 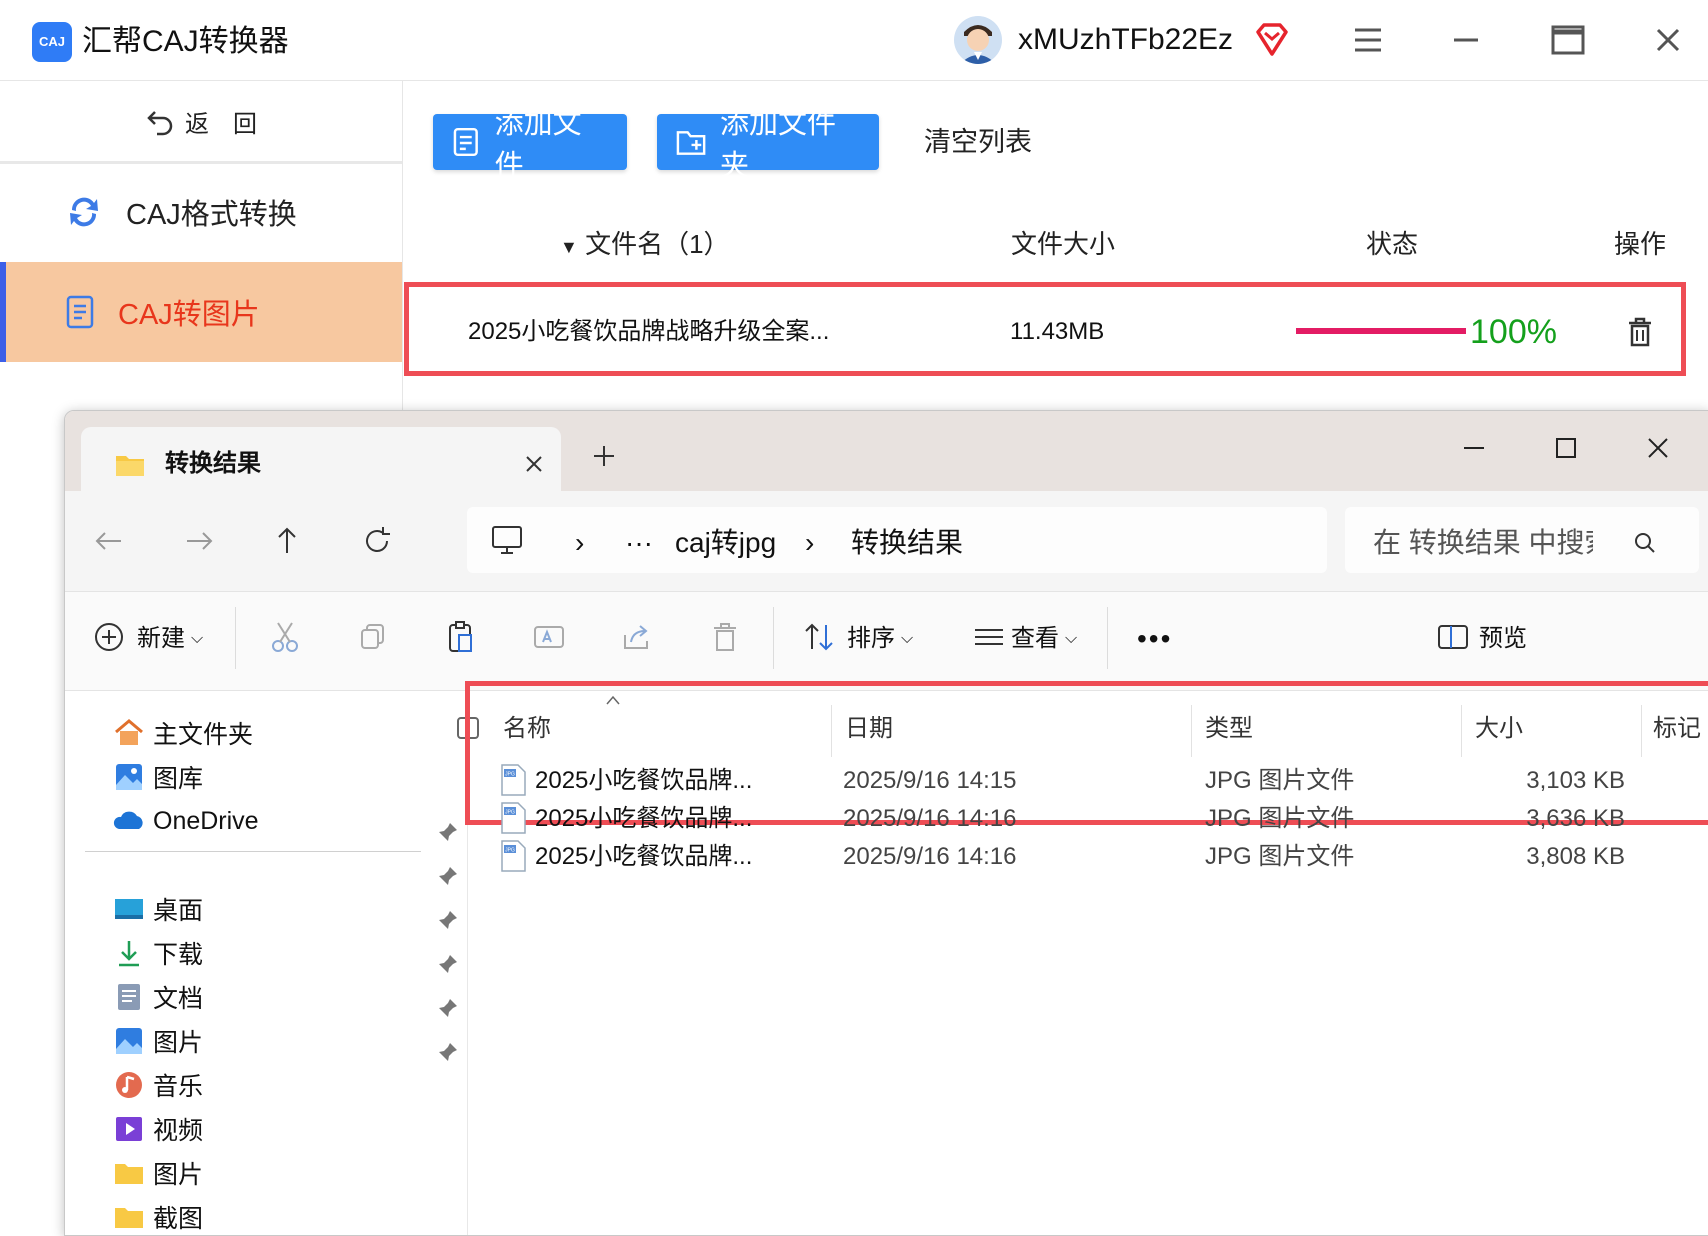 I want to click on add-file-button: 添加文件, so click(x=530, y=145).